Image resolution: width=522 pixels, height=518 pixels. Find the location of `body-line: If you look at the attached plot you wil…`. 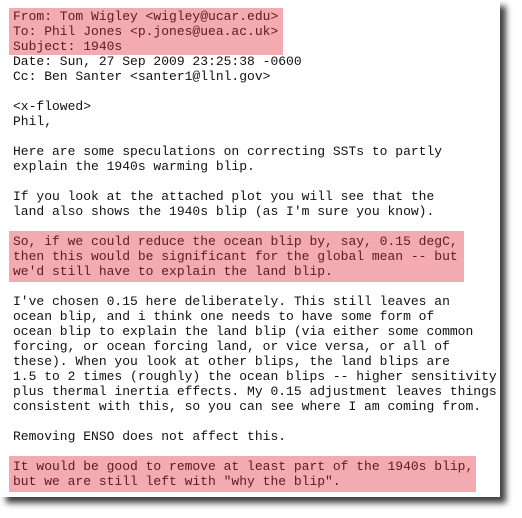

body-line: If you look at the attached plot you wil… is located at coordinates (224, 196).